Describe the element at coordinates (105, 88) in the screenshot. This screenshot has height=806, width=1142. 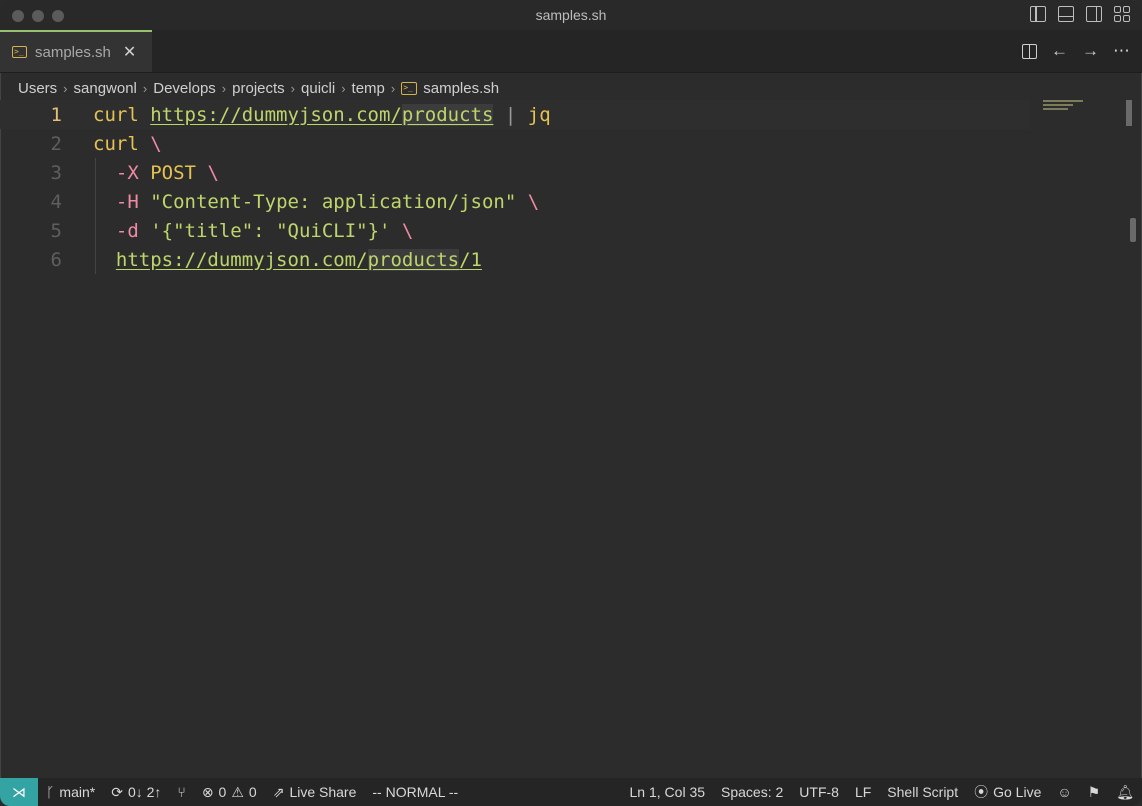
I see `breadcrumb-item: sangwonl` at that location.